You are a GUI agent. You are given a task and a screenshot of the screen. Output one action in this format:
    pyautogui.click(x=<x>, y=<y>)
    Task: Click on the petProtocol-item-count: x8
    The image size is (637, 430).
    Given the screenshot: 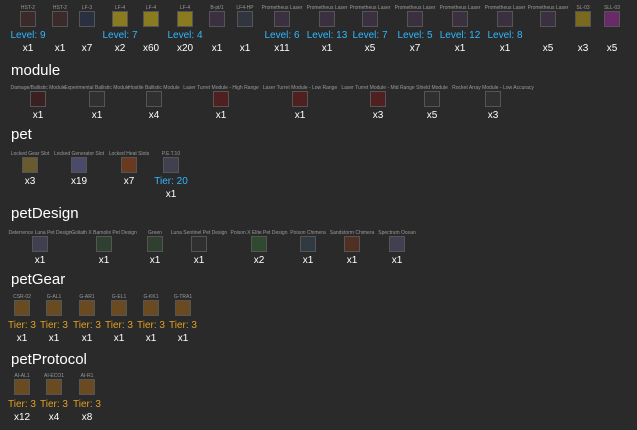 What is the action you would take?
    pyautogui.click(x=87, y=417)
    